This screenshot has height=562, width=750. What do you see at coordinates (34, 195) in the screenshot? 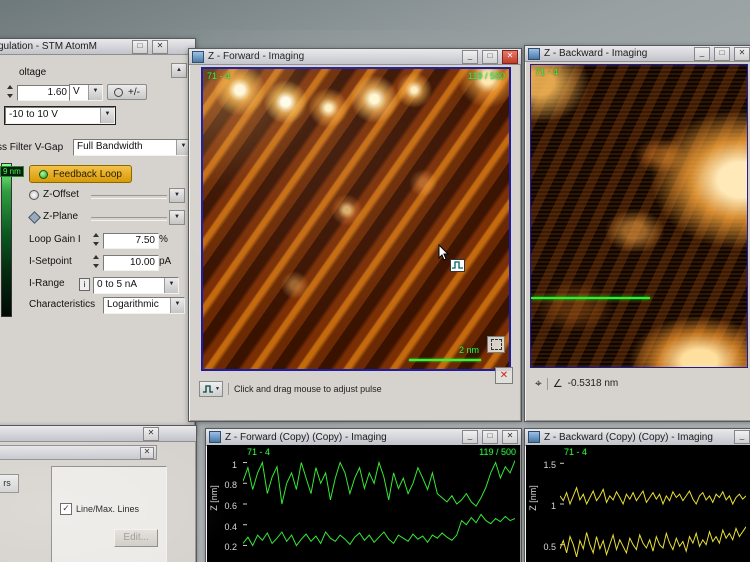
I see `z-offset-icon` at bounding box center [34, 195].